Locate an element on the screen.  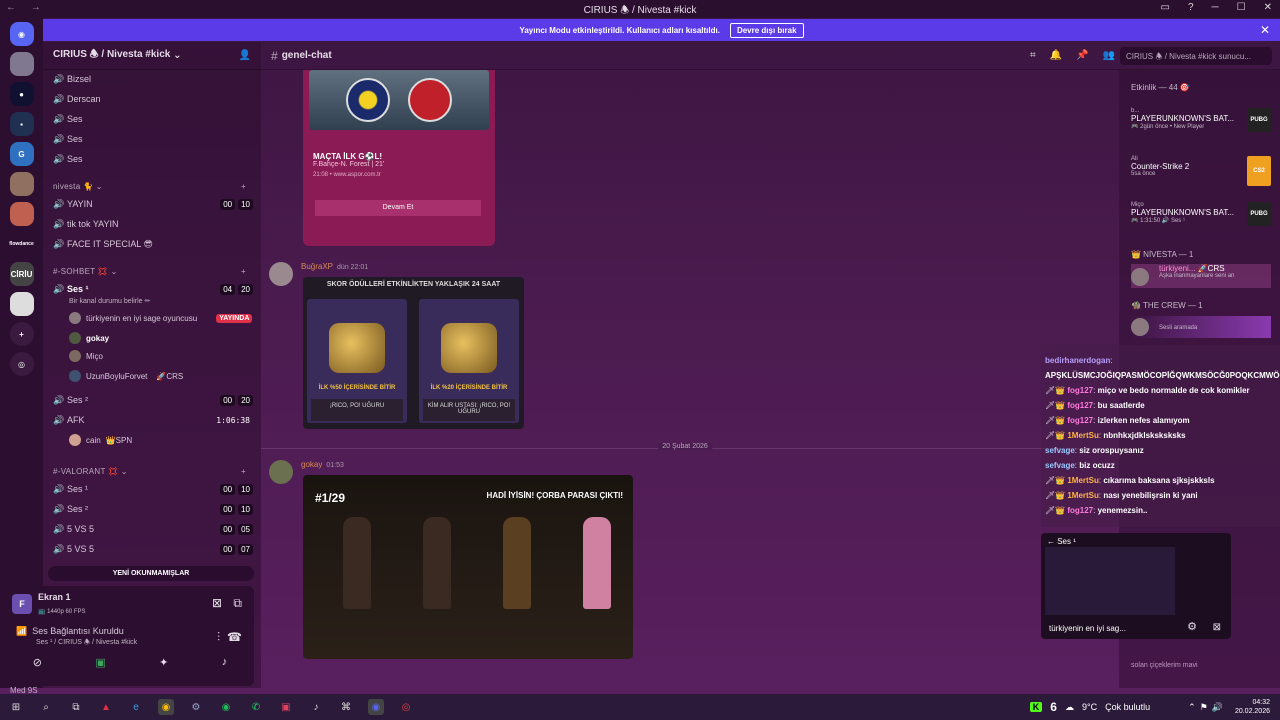
category-valorant: #-VALORANT 💢 ⌄ + is located at coordinates (149, 471).